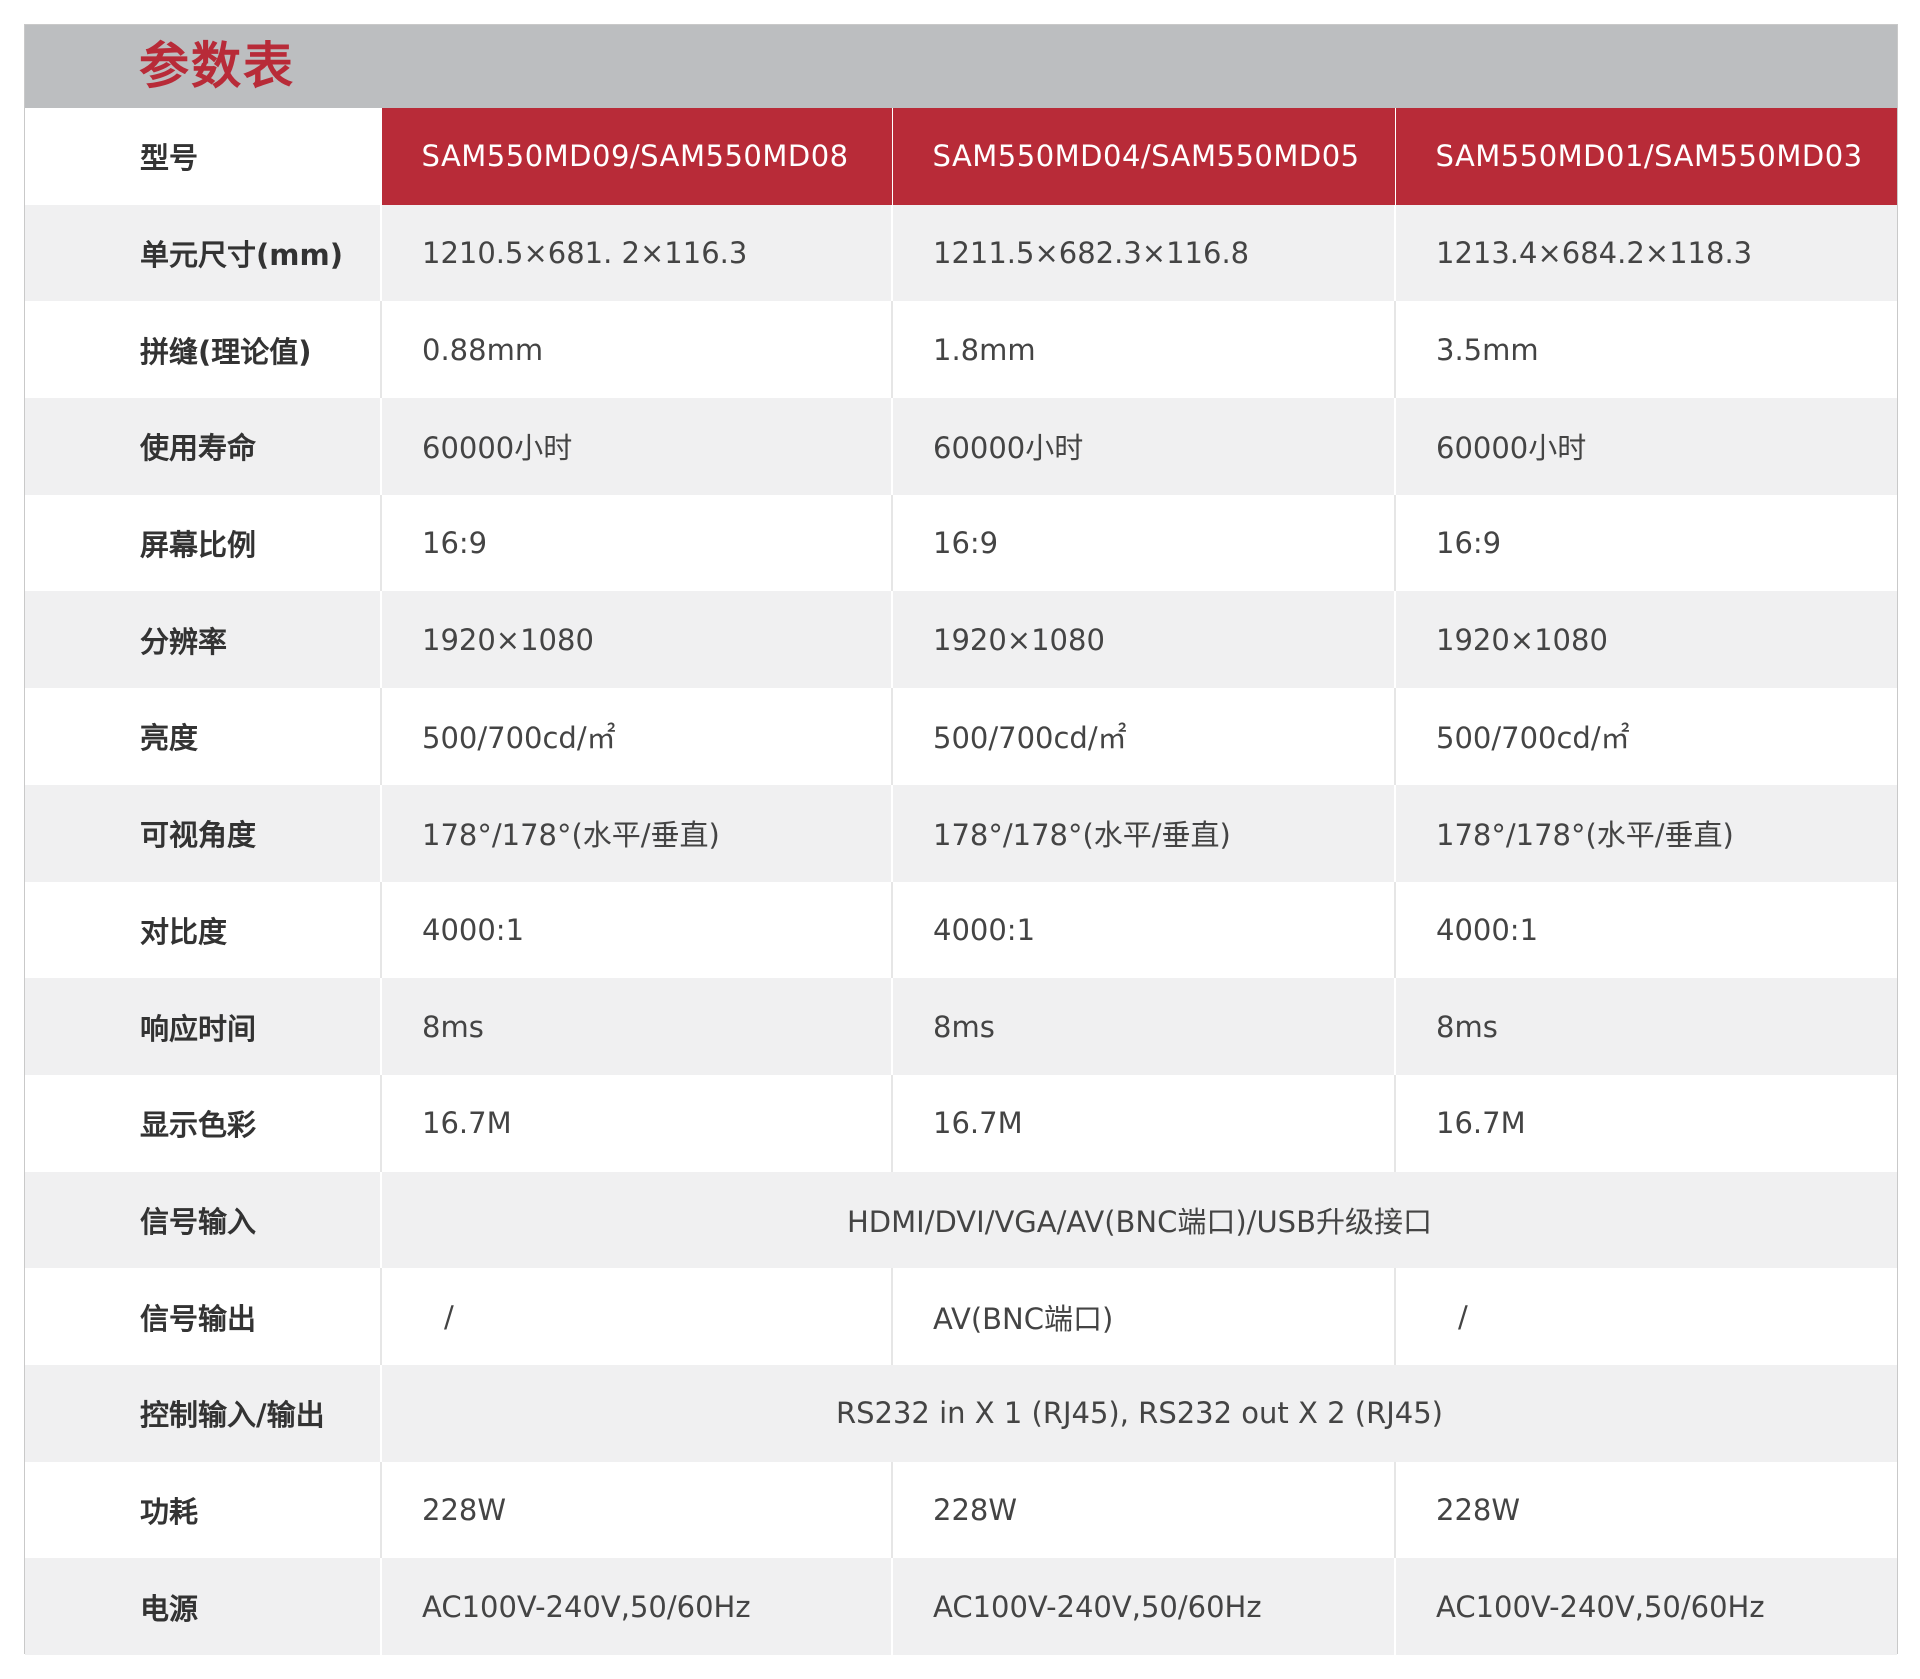 This screenshot has height=1679, width=1920. Describe the element at coordinates (203, 156) in the screenshot. I see `header-label: 型号` at that location.